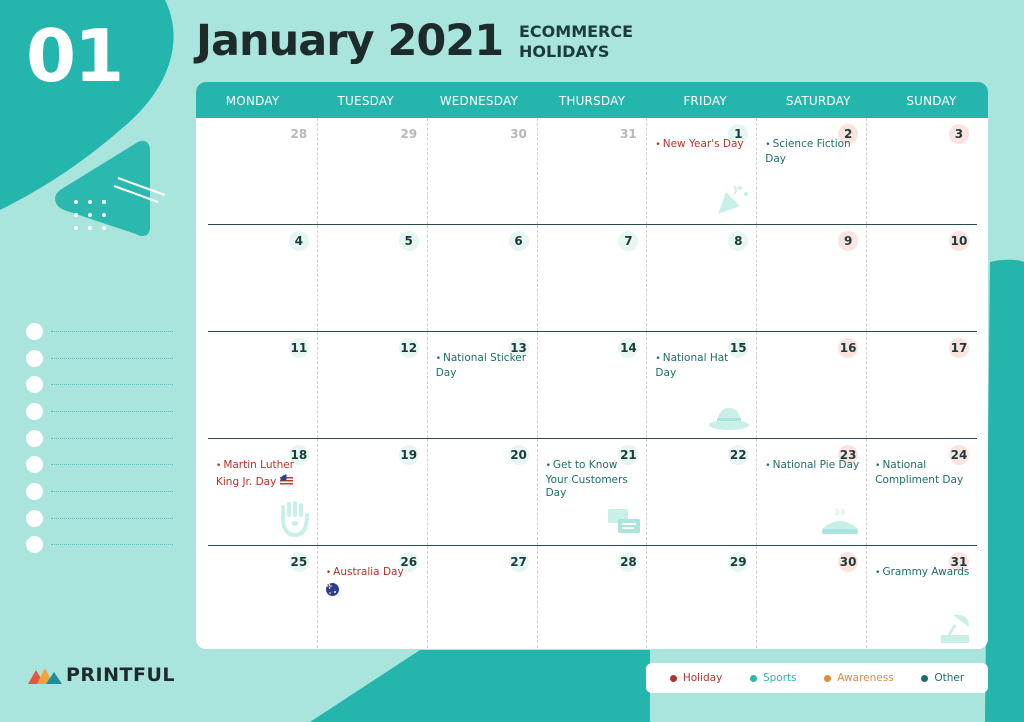 Image resolution: width=1024 pixels, height=722 pixels. I want to click on calendar-day: 12, so click(373, 385).